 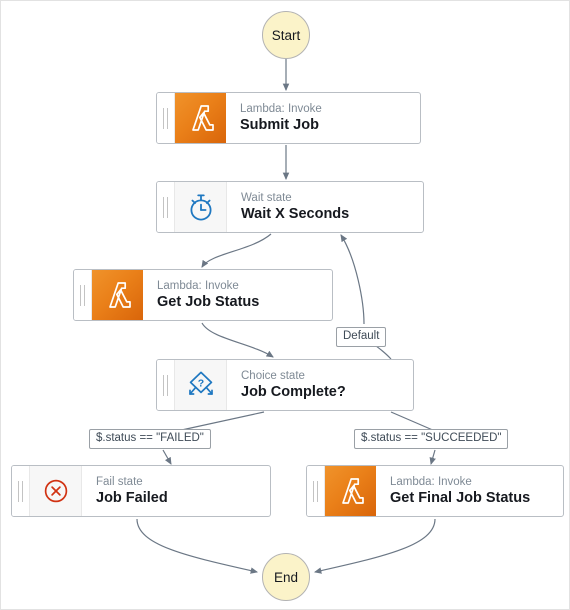 I want to click on state-labels: Lambda: Invoke Get Job Status, so click(x=237, y=295).